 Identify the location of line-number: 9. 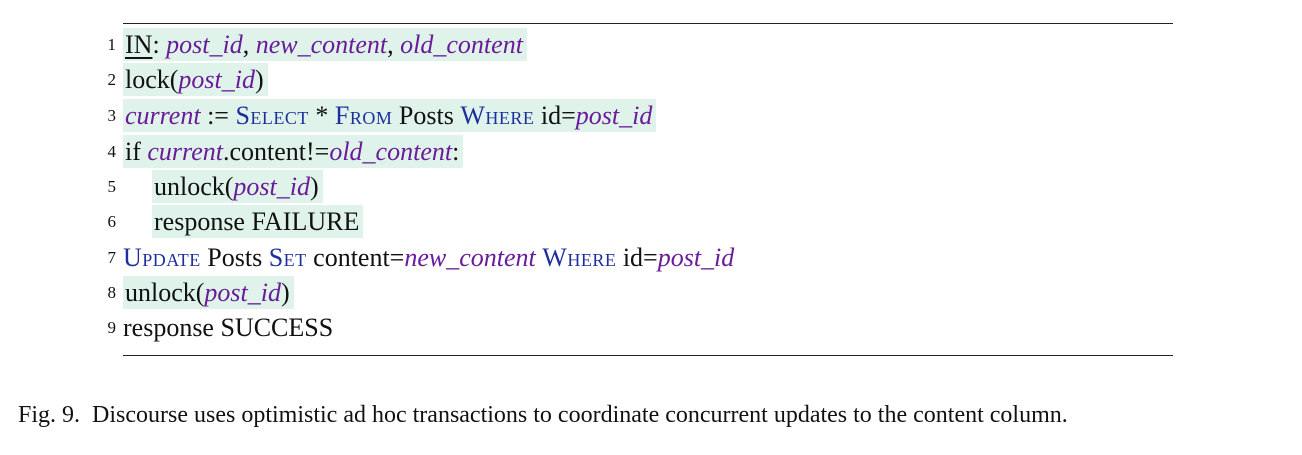
(112, 327).